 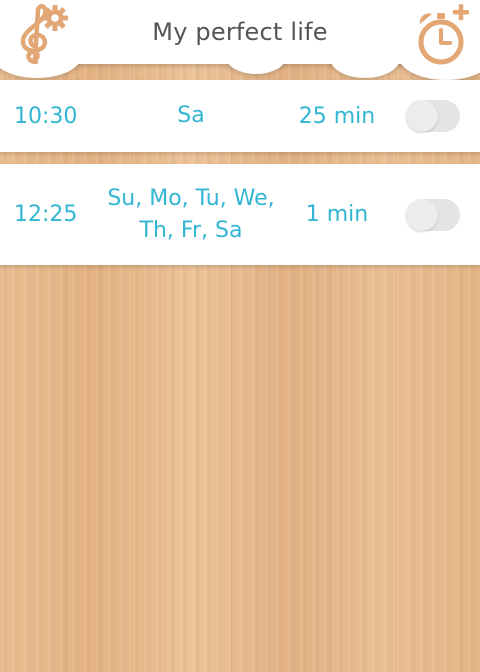 What do you see at coordinates (46, 116) in the screenshot?
I see `alarm-time: 10:30` at bounding box center [46, 116].